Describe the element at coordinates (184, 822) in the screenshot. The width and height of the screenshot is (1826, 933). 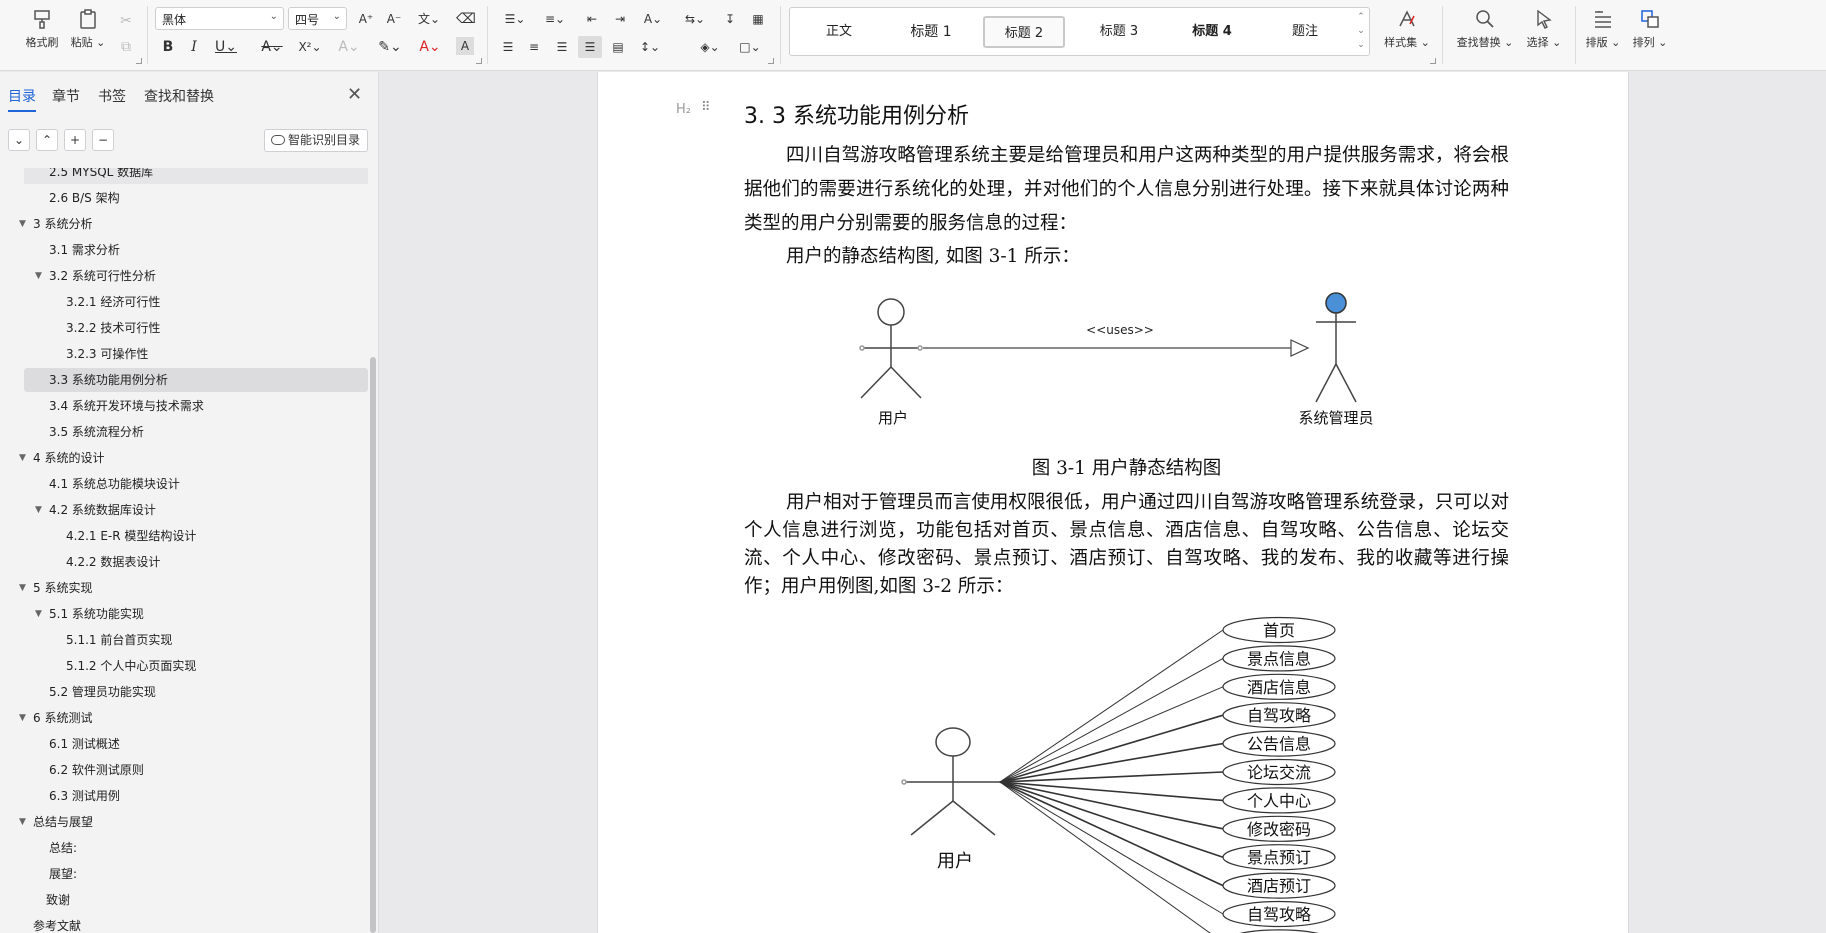
I see `toc-item: ▼ 总结与展望` at that location.